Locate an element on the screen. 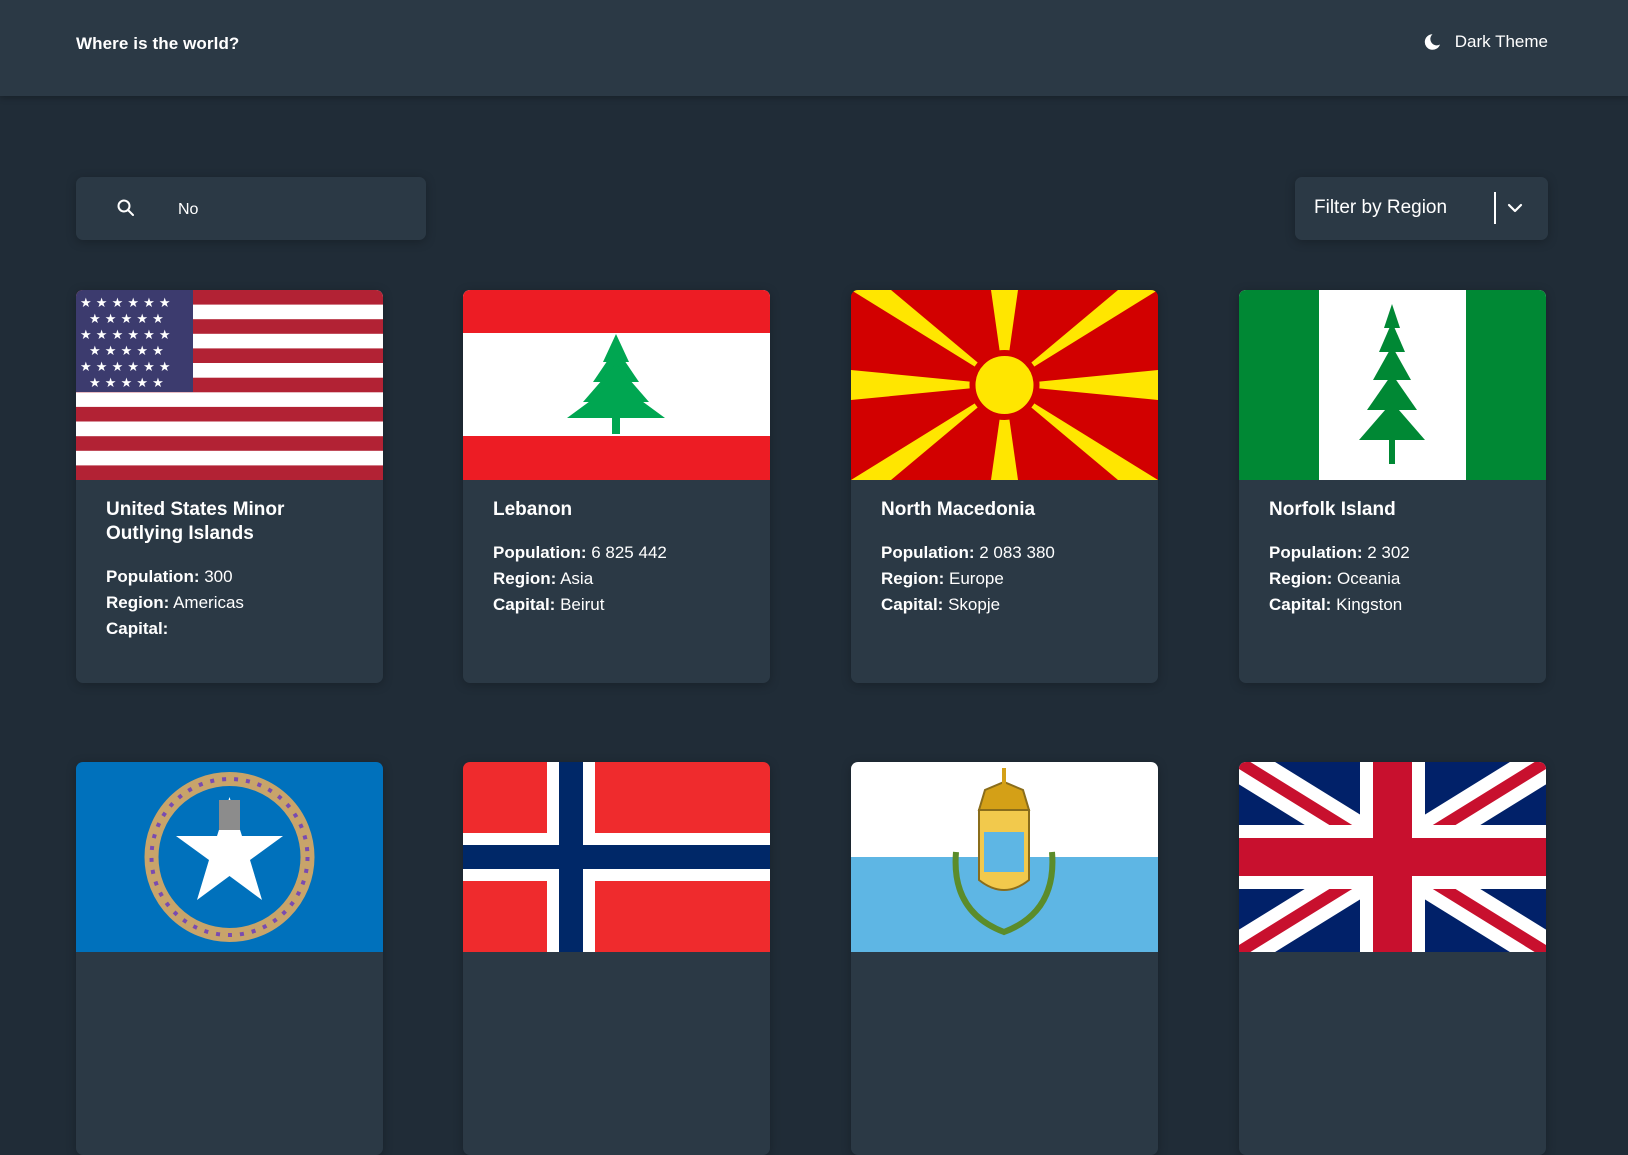 The height and width of the screenshot is (1155, 1628). theme-toggle-button: Dark Theme is located at coordinates (1485, 42).